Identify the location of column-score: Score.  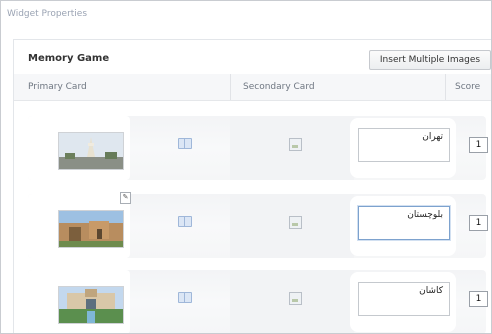
(468, 87).